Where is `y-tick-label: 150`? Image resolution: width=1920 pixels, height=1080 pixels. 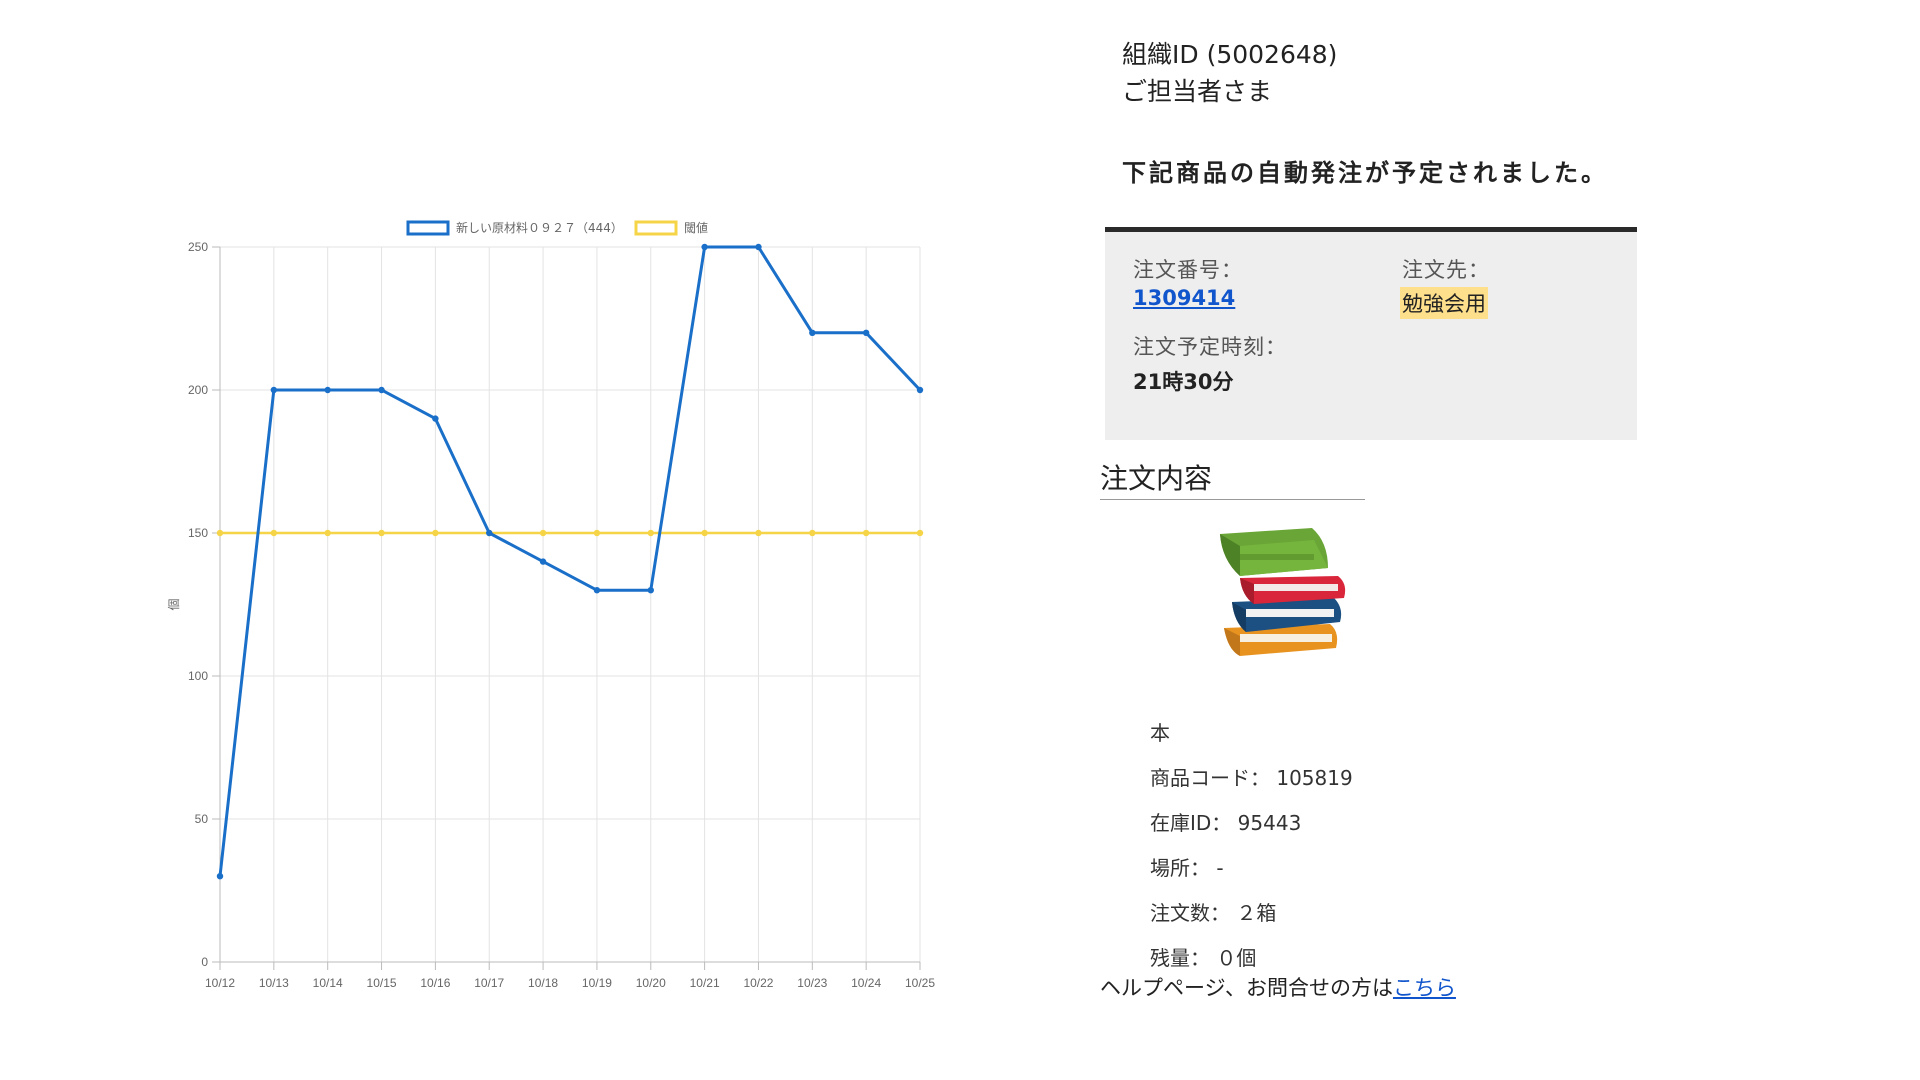 y-tick-label: 150 is located at coordinates (198, 533).